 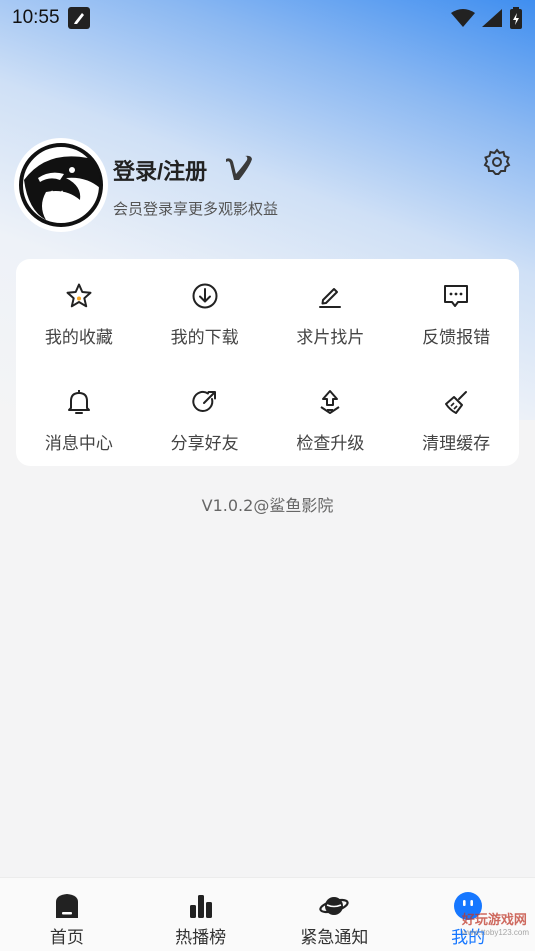 What do you see at coordinates (36, 17) in the screenshot?
I see `status-time: 10:55` at bounding box center [36, 17].